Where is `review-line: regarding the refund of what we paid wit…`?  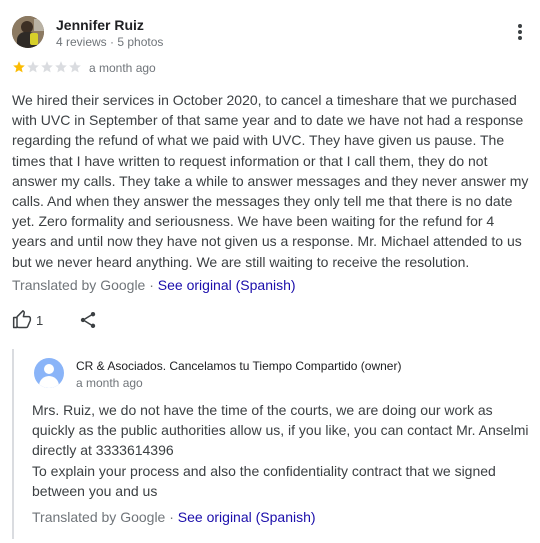
review-line: regarding the refund of what we paid wit… is located at coordinates (258, 140).